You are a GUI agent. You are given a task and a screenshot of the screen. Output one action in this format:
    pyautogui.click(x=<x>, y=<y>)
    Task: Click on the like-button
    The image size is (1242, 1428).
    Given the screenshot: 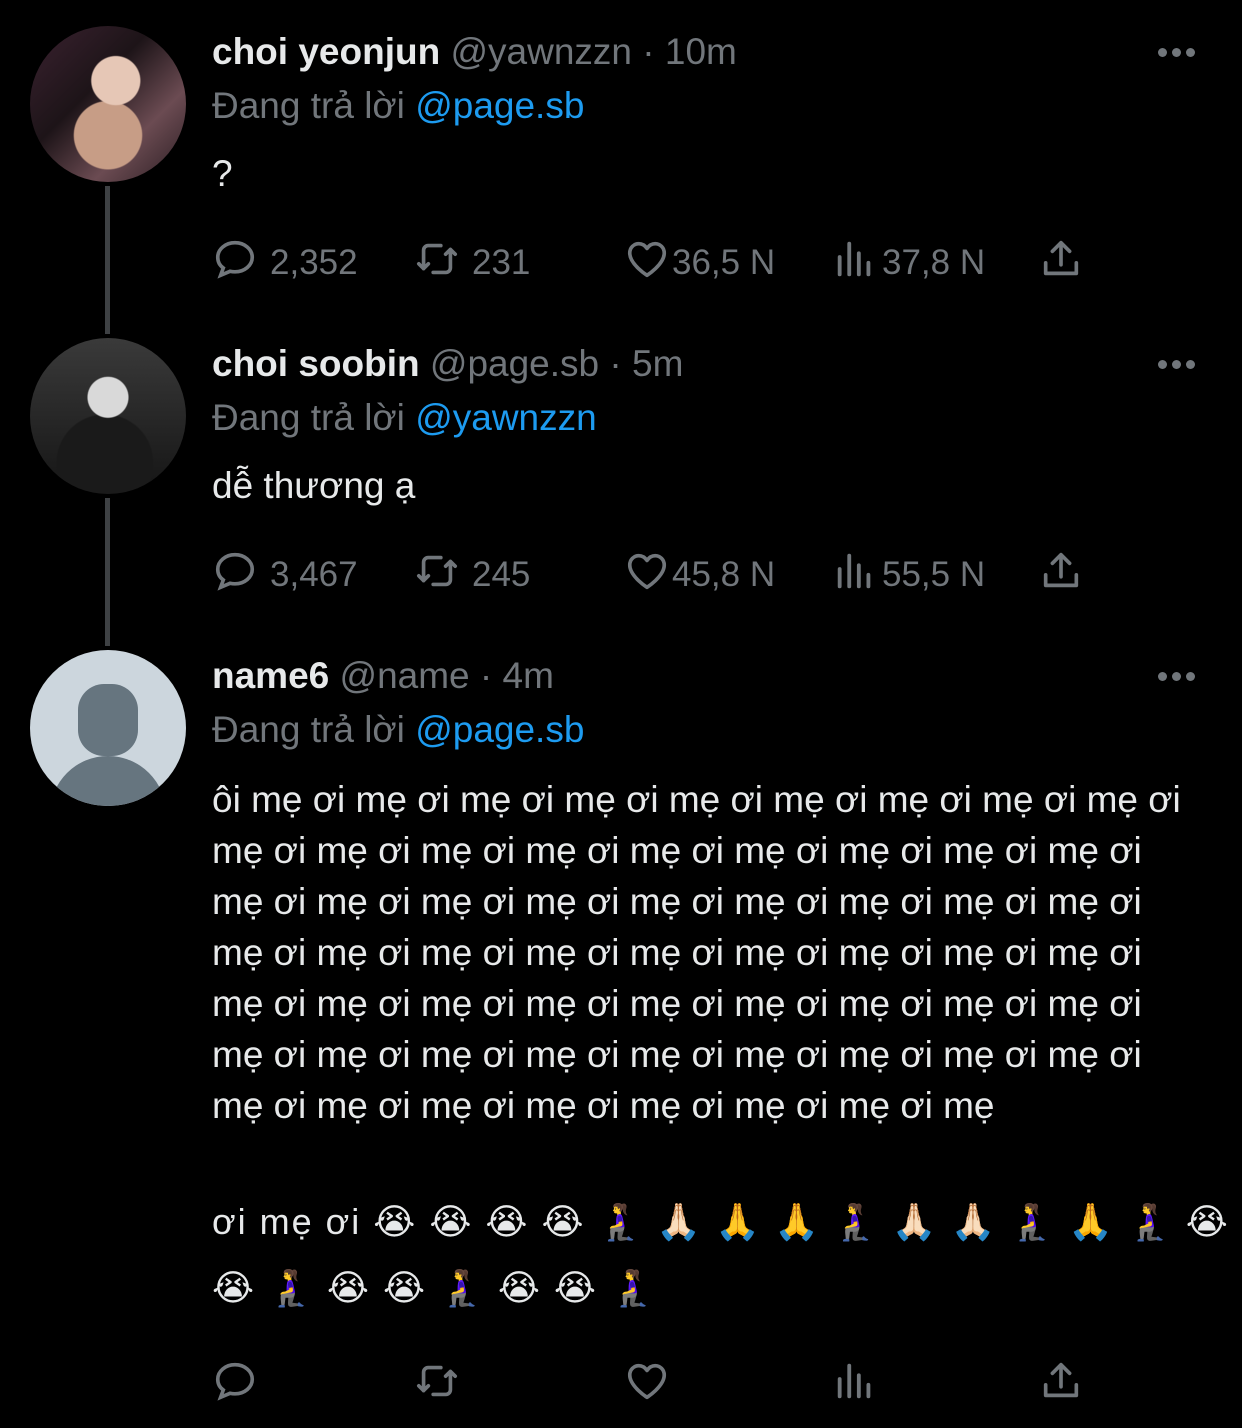 What is the action you would take?
    pyautogui.click(x=647, y=1385)
    